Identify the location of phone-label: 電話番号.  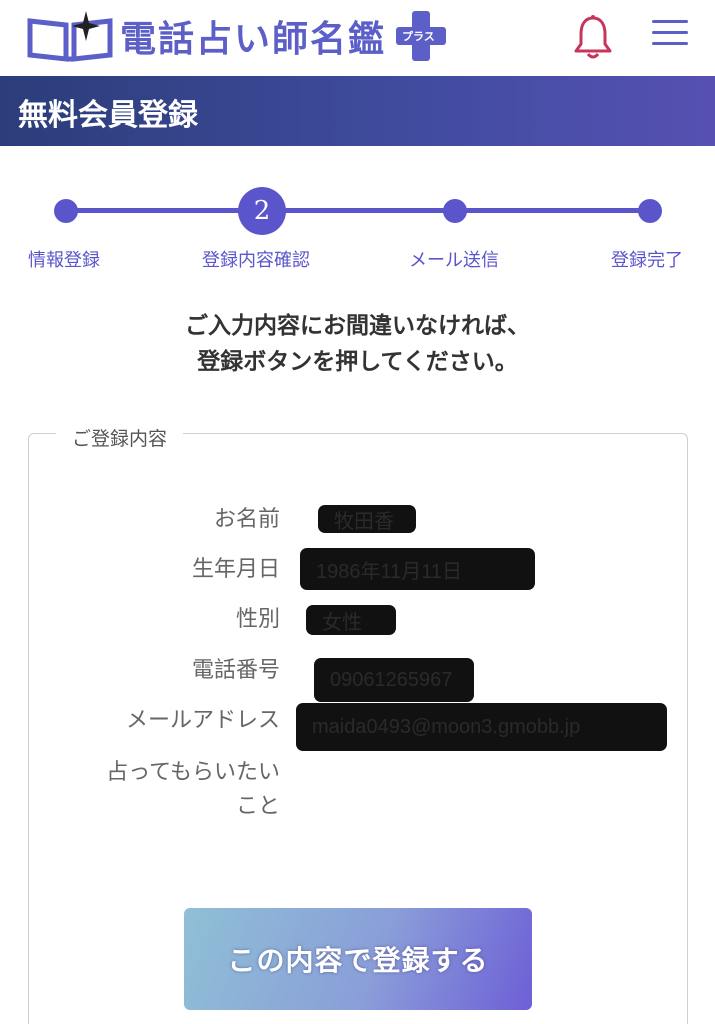
(235, 670).